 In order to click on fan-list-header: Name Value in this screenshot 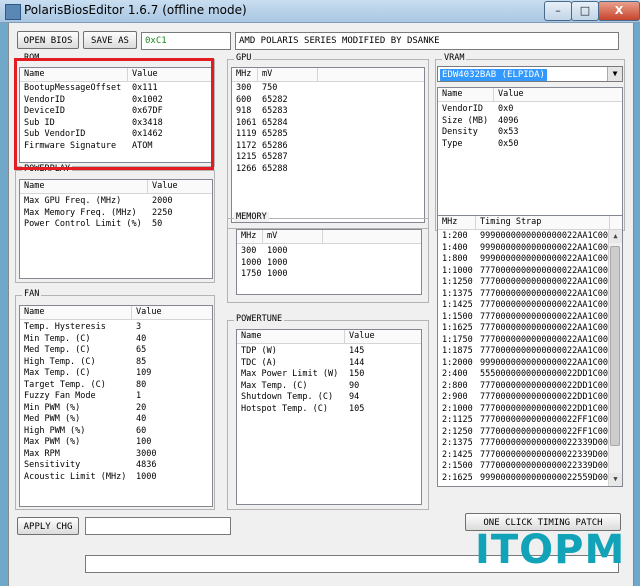, I will do `click(116, 313)`.